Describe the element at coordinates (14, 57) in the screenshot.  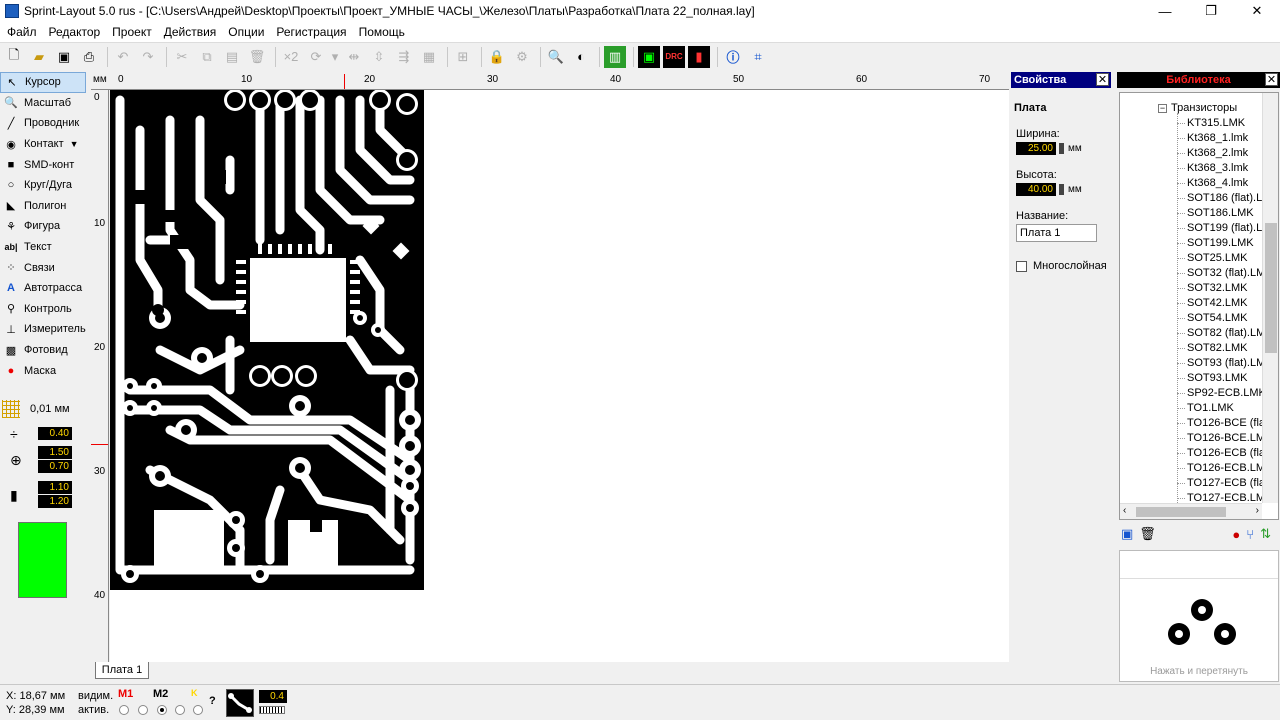
I see `new-file-icon: 🗋` at that location.